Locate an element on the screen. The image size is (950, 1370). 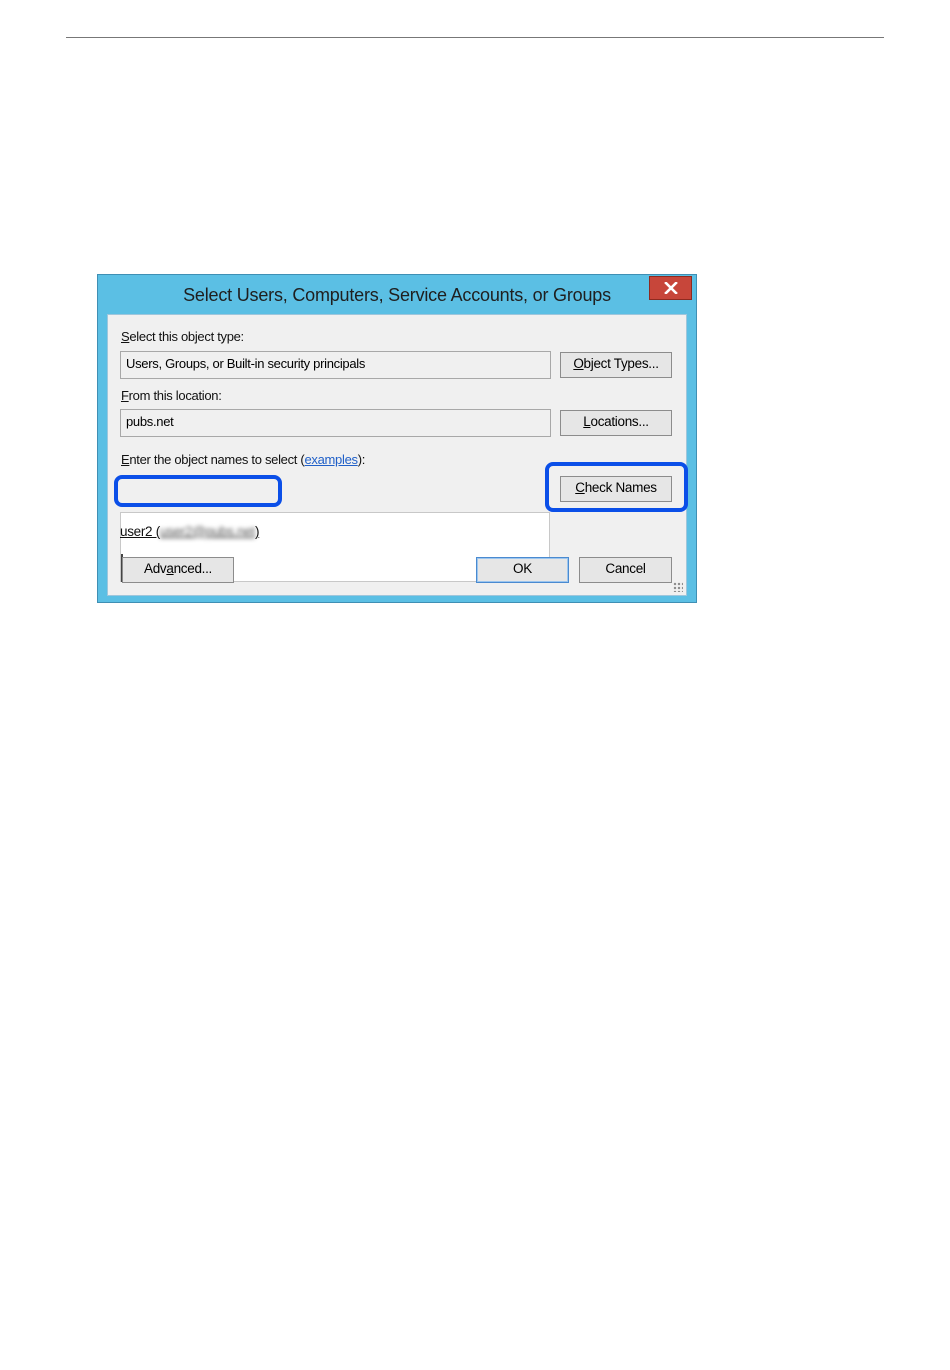
close-button is located at coordinates (670, 288).